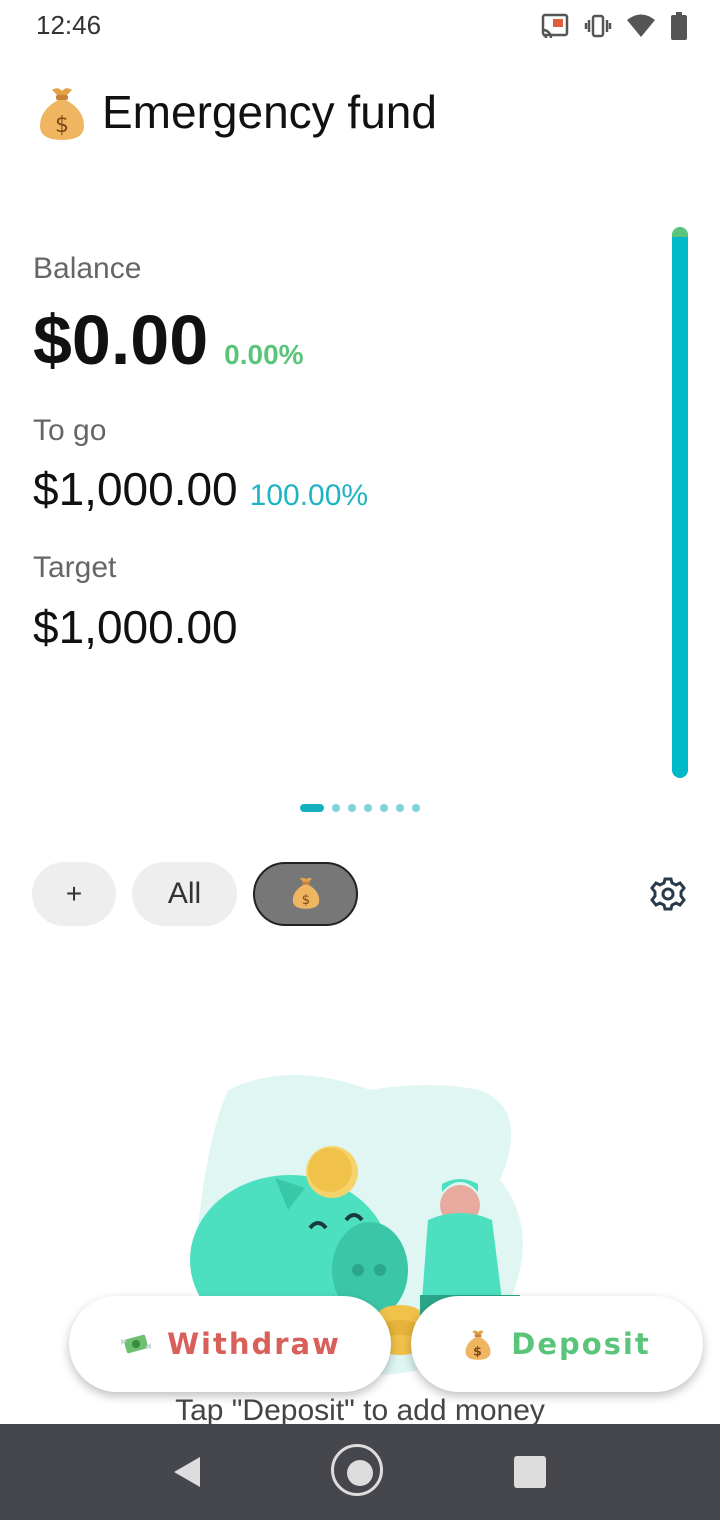 The width and height of the screenshot is (720, 1520). Describe the element at coordinates (75, 567) in the screenshot. I see `target-label: Target` at that location.